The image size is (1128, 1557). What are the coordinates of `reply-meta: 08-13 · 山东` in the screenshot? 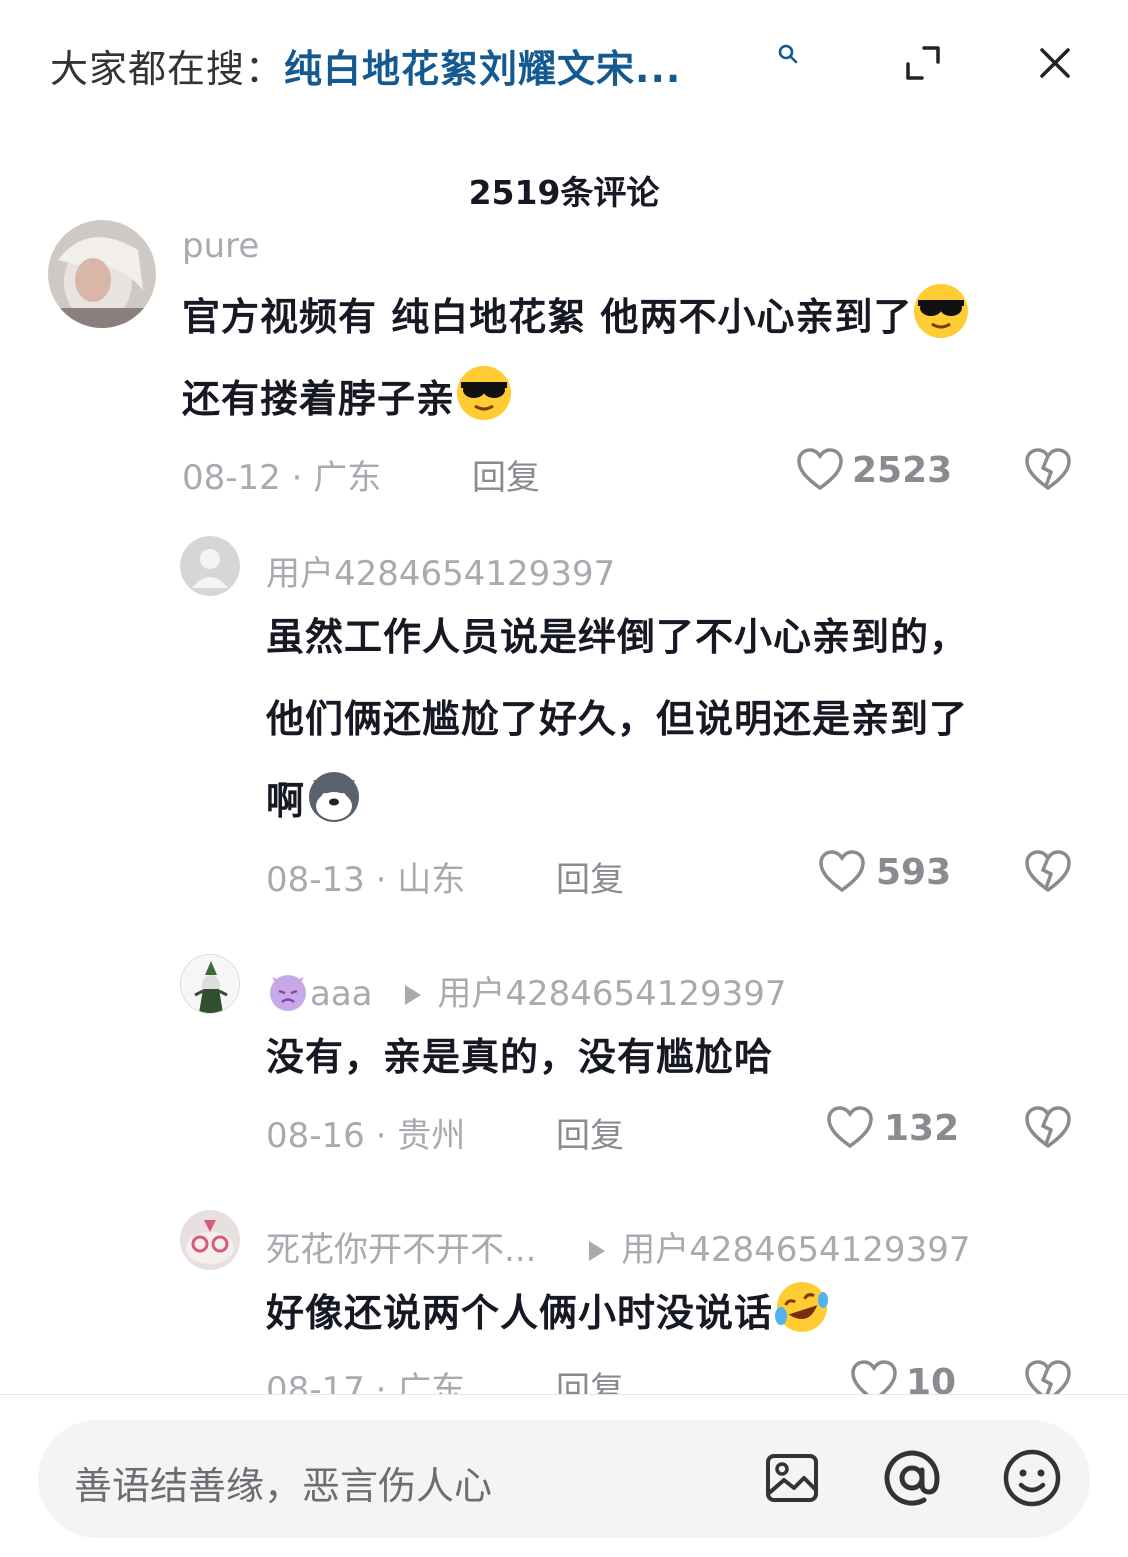 It's located at (366, 880).